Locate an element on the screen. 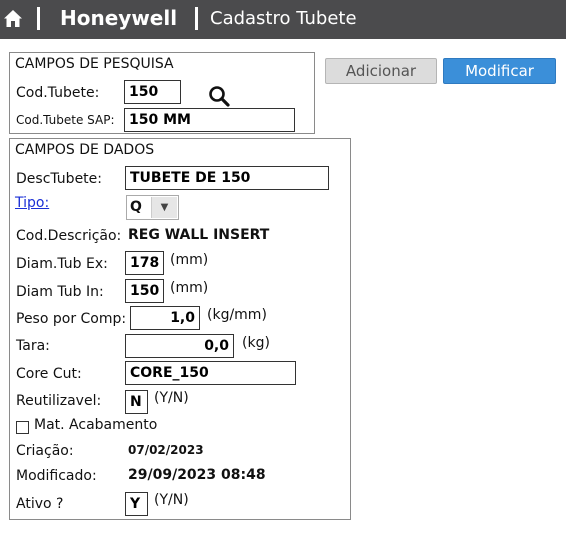  tipo-select: Q ▼ is located at coordinates (152, 207).